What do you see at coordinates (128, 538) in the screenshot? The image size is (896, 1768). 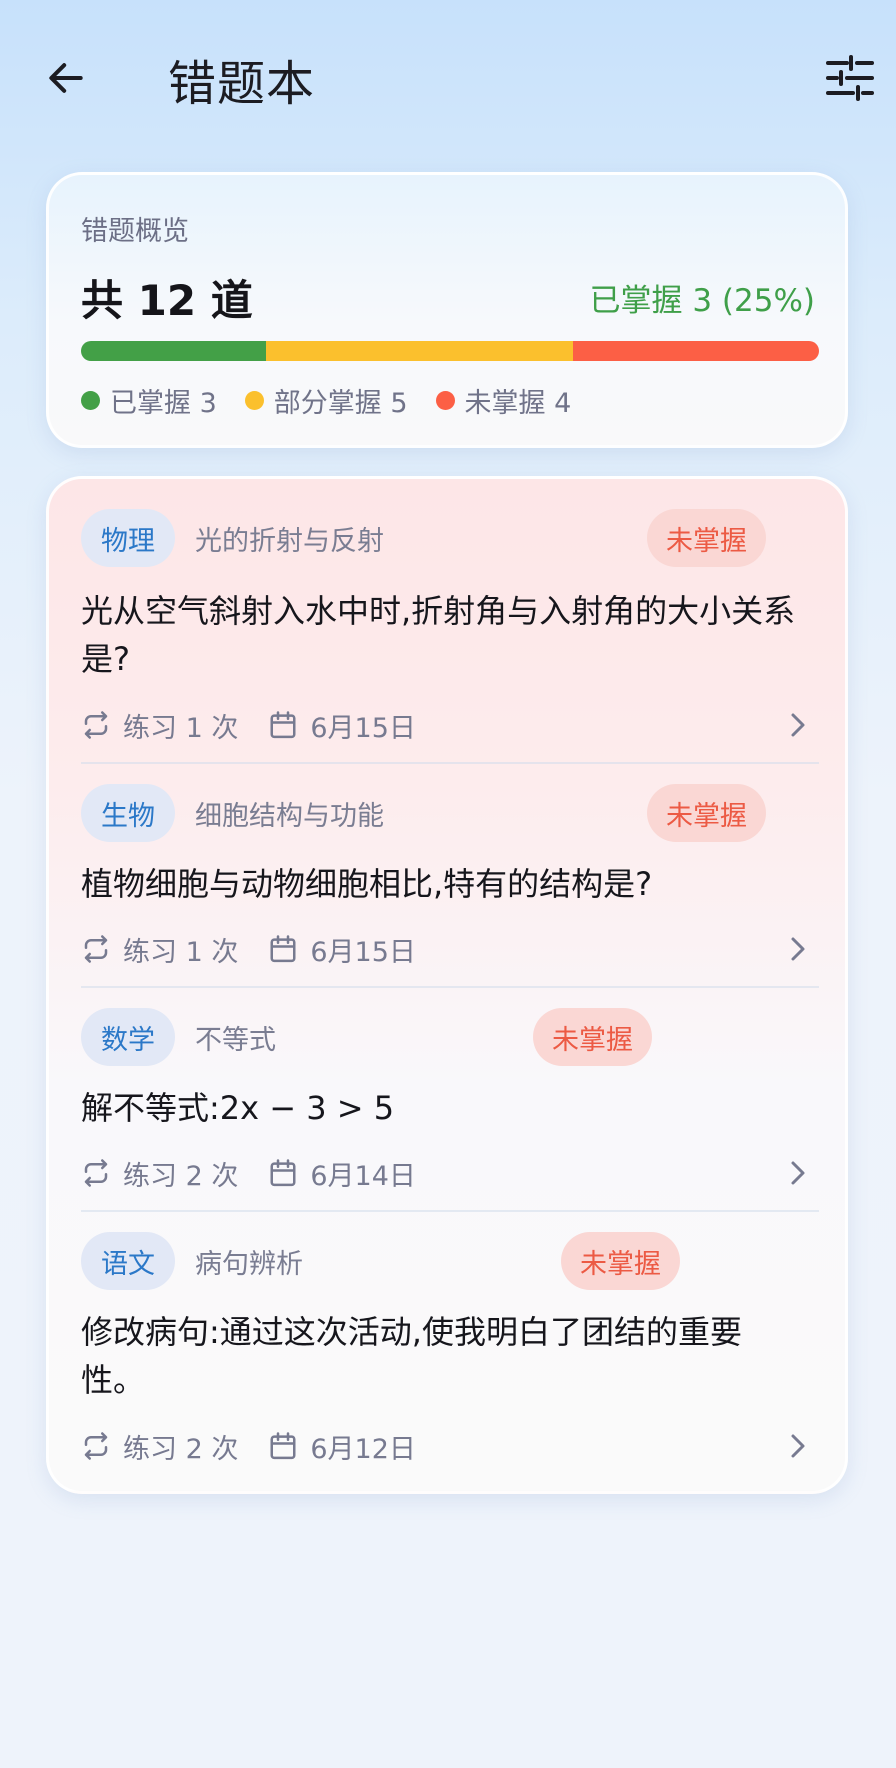 I see `subject-tag: 物理` at bounding box center [128, 538].